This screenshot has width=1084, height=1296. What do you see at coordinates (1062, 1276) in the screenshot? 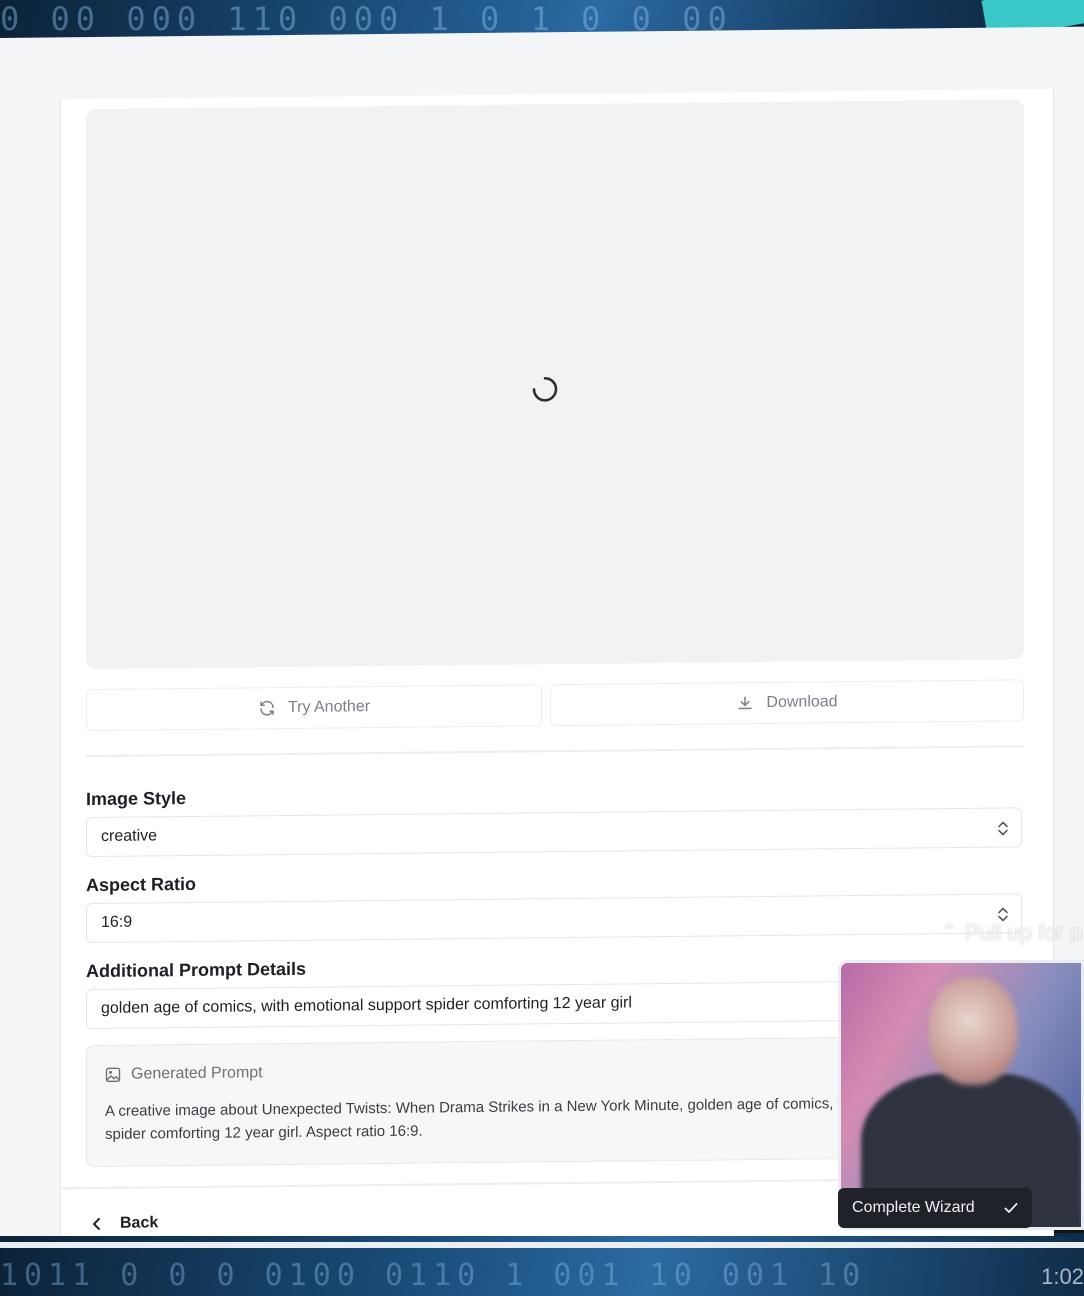
I see `video-timestamp: 1:02` at bounding box center [1062, 1276].